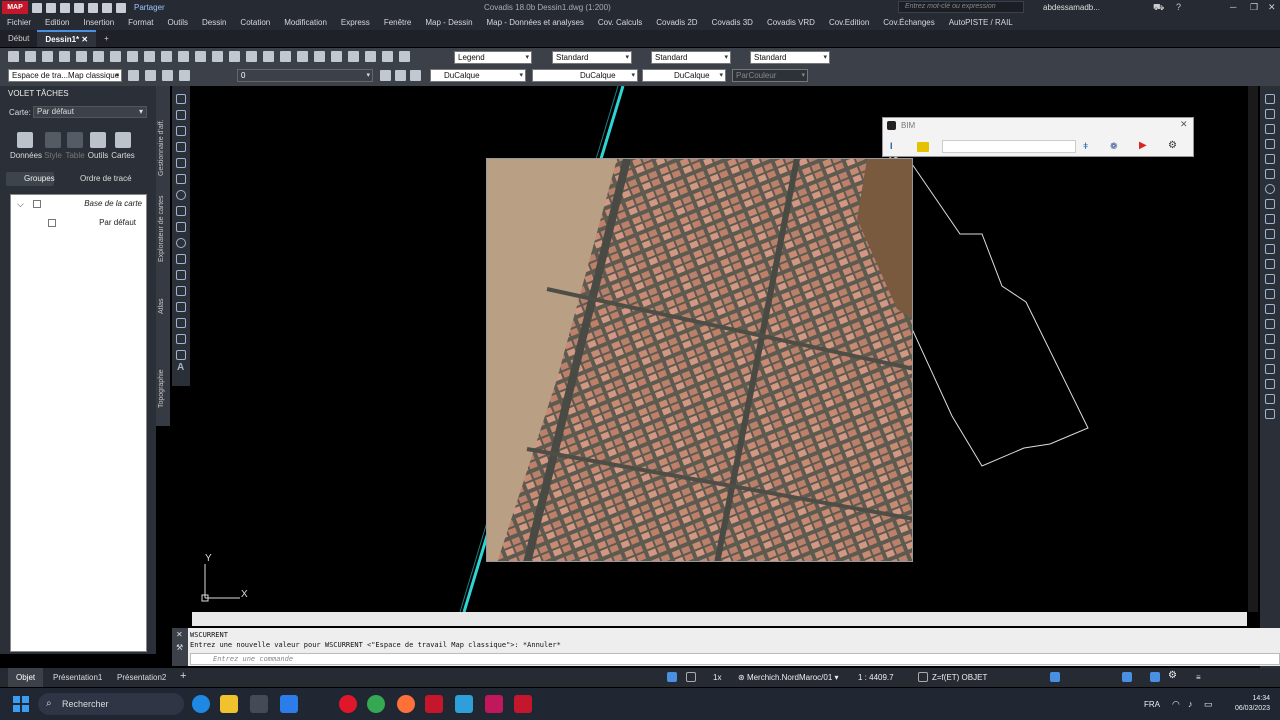 The width and height of the screenshot is (1280, 720). Describe the element at coordinates (21, 704) in the screenshot. I see `windows-start-icon` at that location.